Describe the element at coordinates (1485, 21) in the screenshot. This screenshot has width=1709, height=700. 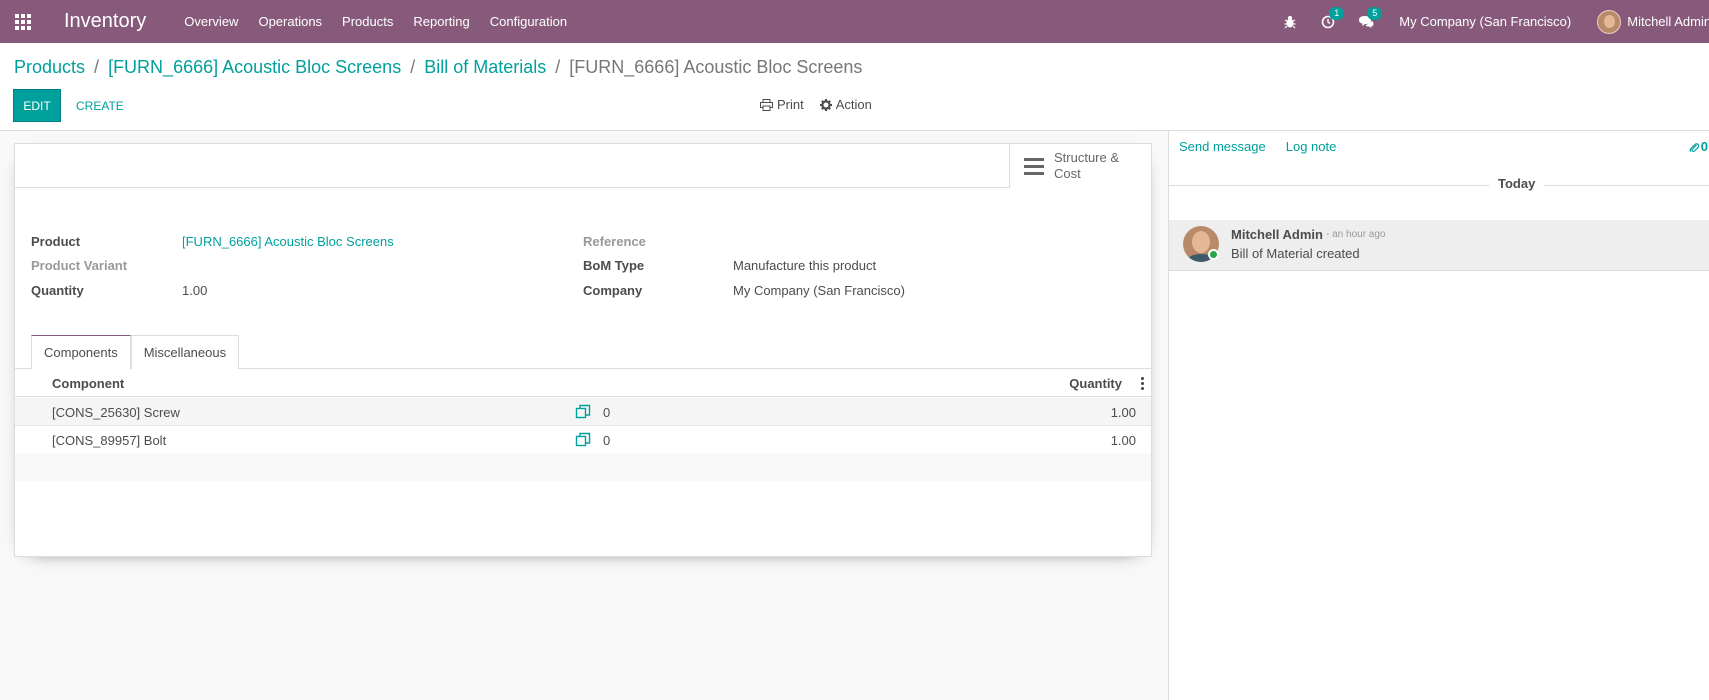
I see `company-switcher: My Company (San Francisco)` at that location.